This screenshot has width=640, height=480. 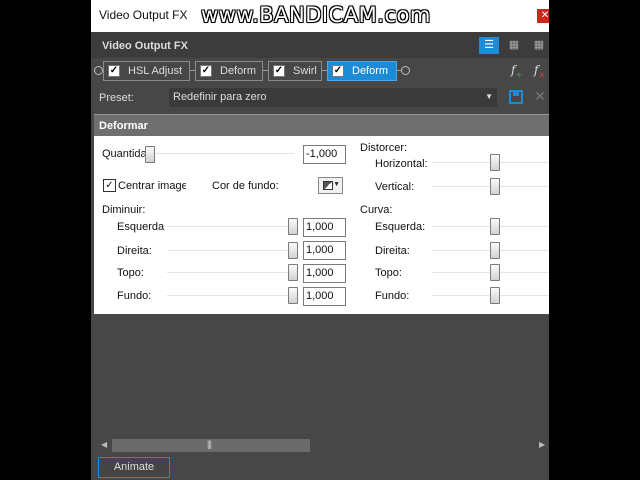 I want to click on curva-esquerda-label: Esquerda:, so click(x=400, y=227).